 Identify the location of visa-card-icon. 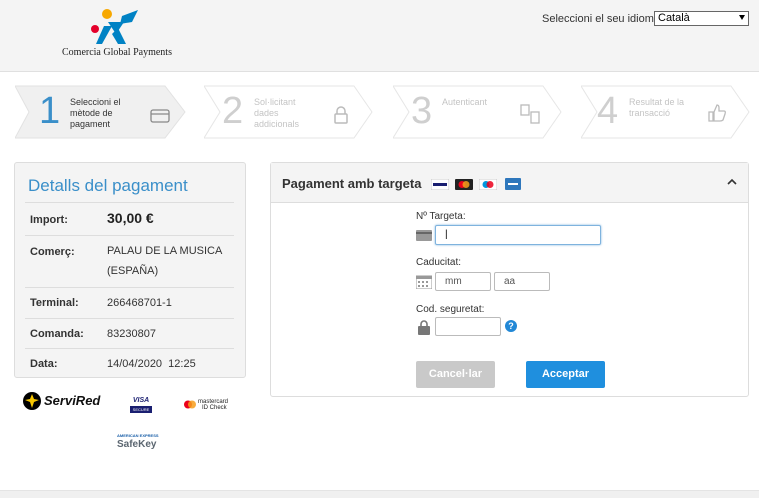
(440, 184).